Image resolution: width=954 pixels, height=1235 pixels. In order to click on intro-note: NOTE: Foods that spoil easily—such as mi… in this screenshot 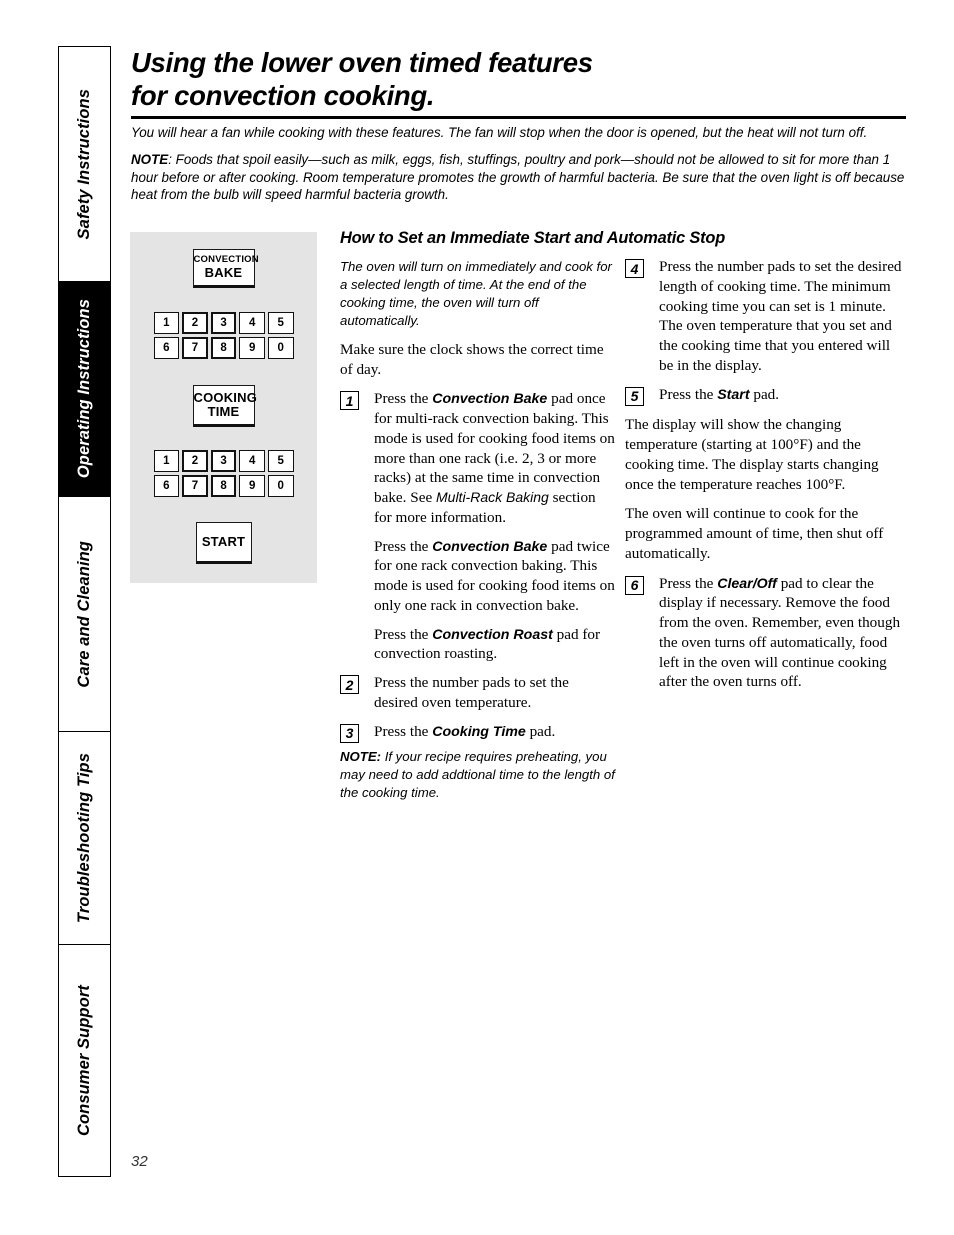, I will do `click(519, 177)`.